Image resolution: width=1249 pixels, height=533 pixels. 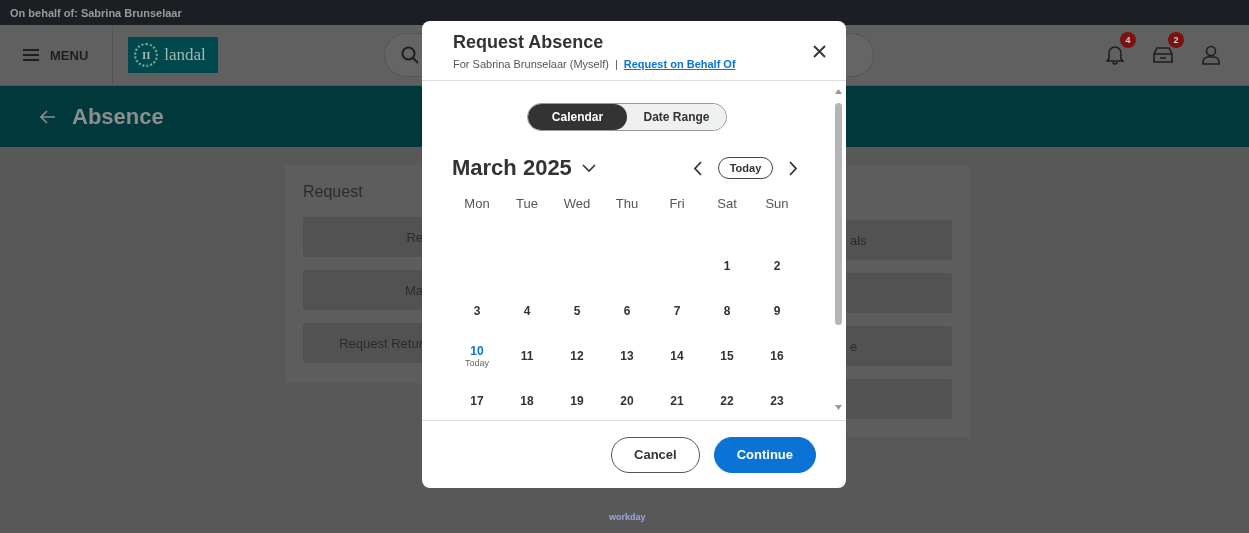 What do you see at coordinates (764, 454) in the screenshot?
I see `continue-button: Continue` at bounding box center [764, 454].